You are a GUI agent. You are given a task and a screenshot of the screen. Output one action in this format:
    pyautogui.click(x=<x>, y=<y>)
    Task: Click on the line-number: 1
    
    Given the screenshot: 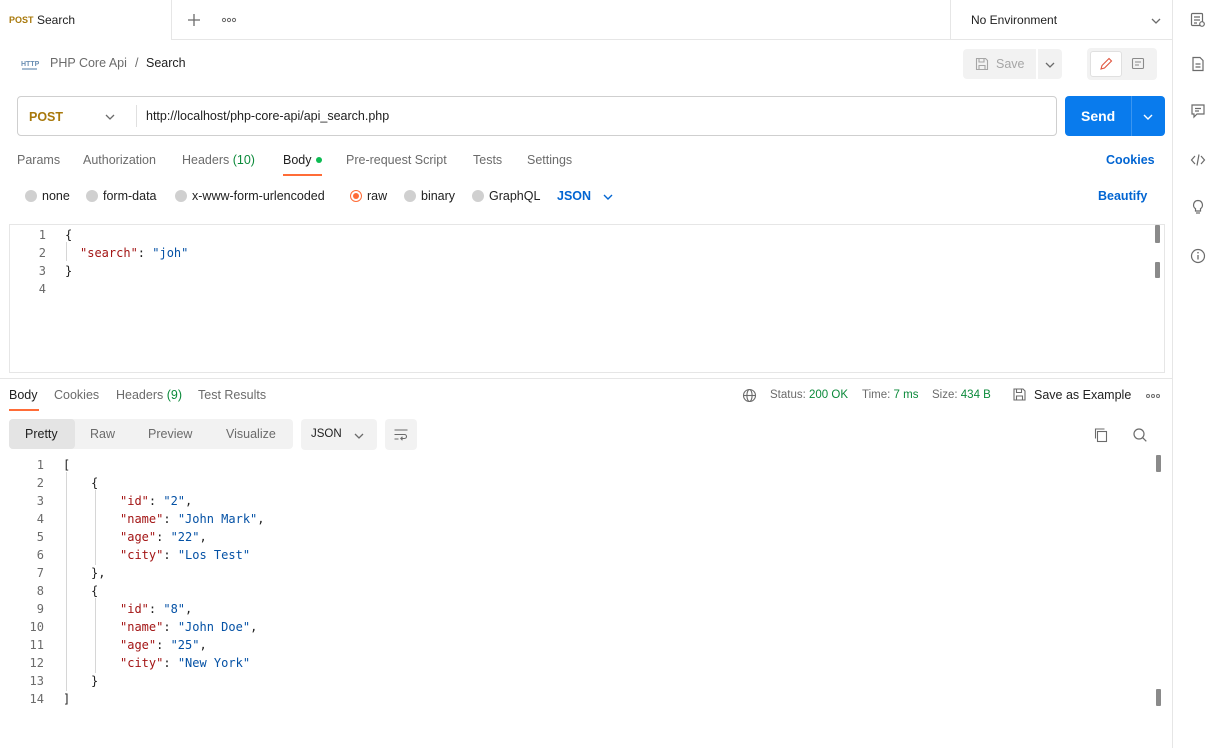 What is the action you would take?
    pyautogui.click(x=42, y=235)
    